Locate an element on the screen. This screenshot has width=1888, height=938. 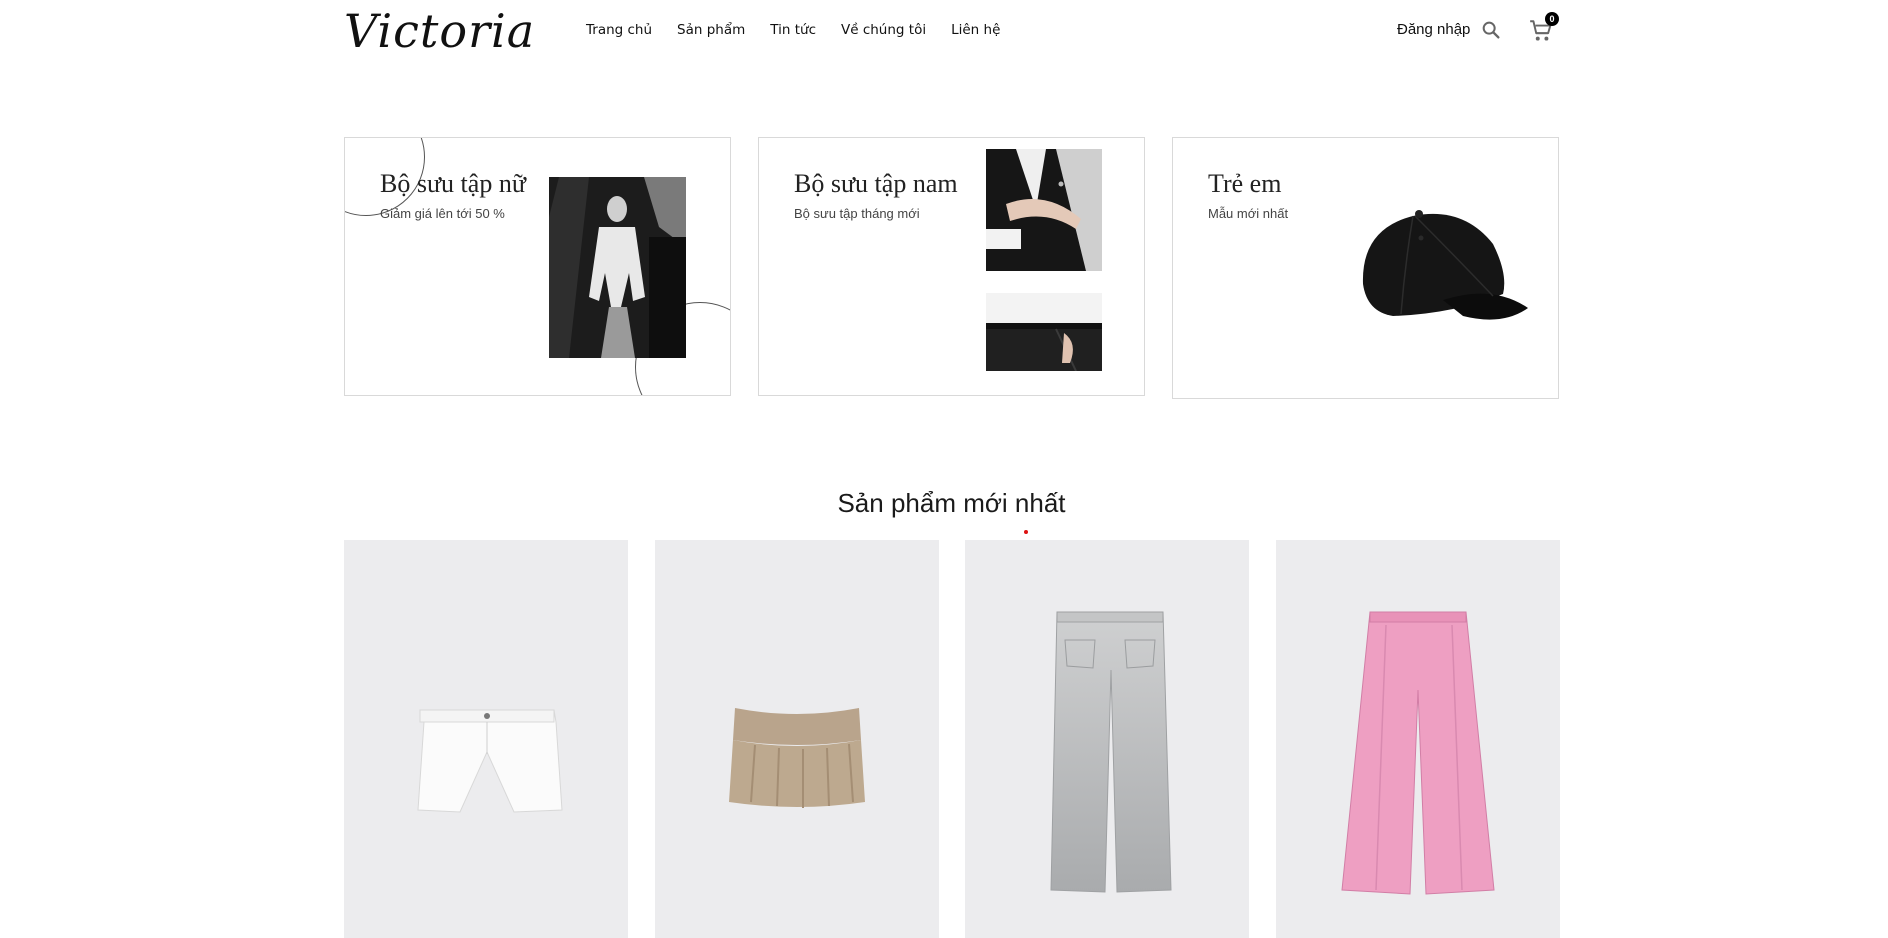
section-accent-dot is located at coordinates (1026, 532).